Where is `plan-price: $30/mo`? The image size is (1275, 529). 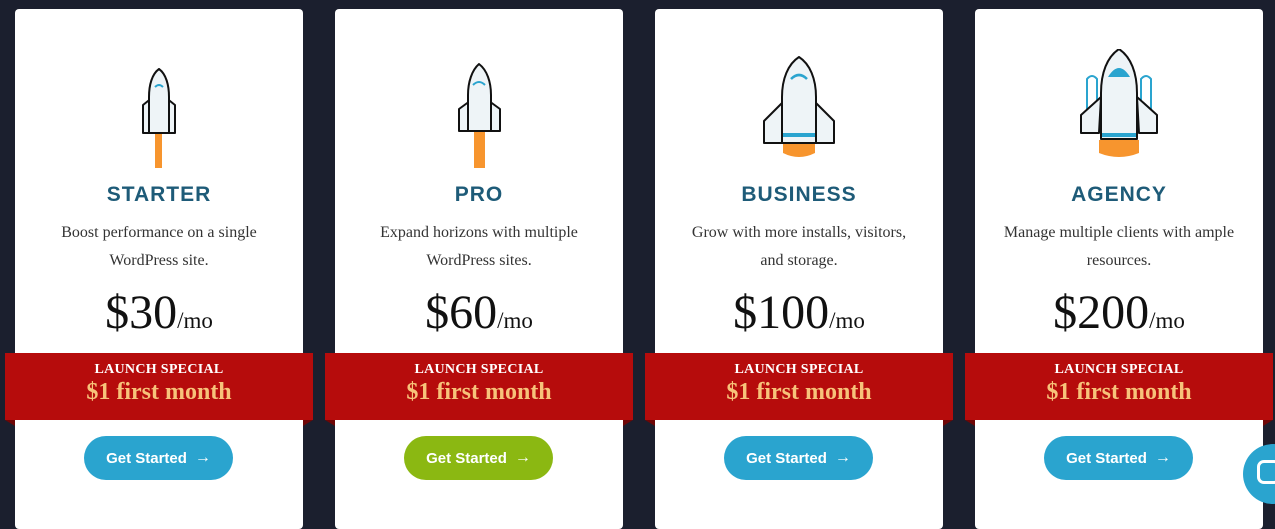
plan-price: $30/mo is located at coordinates (159, 312).